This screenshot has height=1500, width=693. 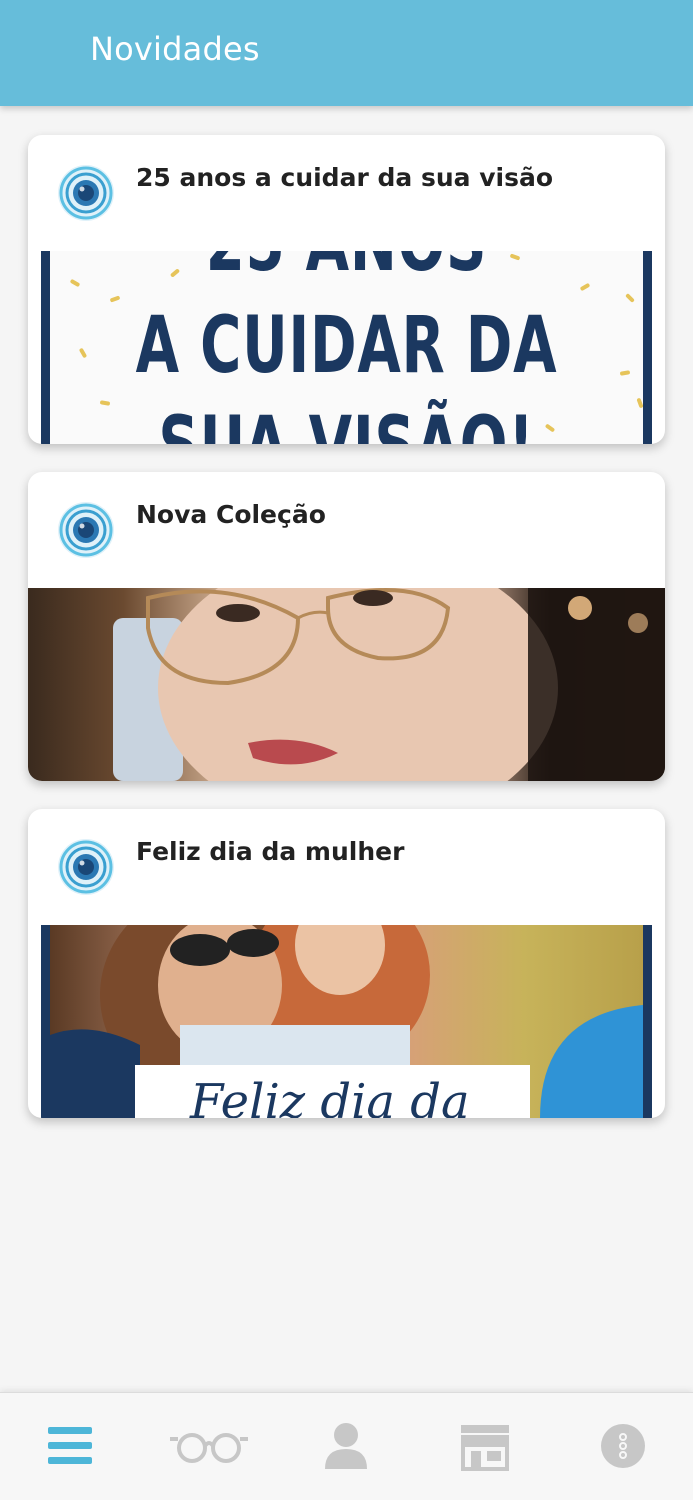 What do you see at coordinates (346, 270) in the screenshot?
I see `banner-text-line: 25 ANOS` at bounding box center [346, 270].